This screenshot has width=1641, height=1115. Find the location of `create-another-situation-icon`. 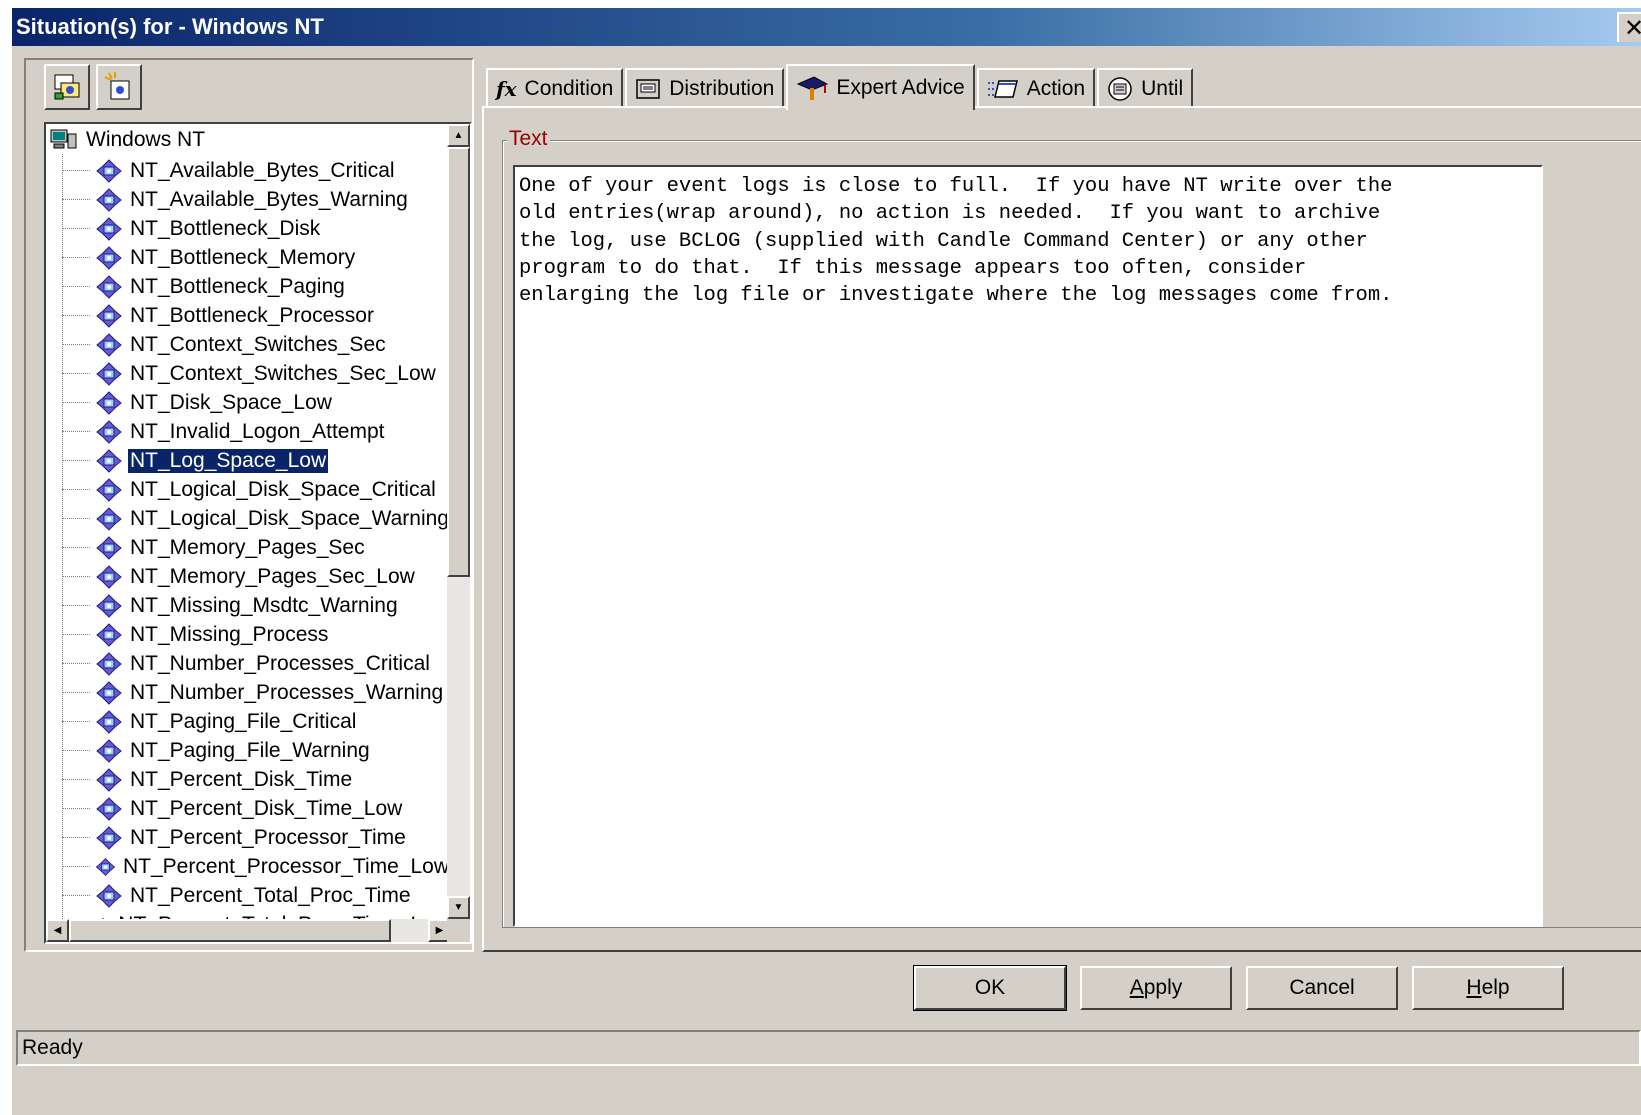

create-another-situation-icon is located at coordinates (117, 86).